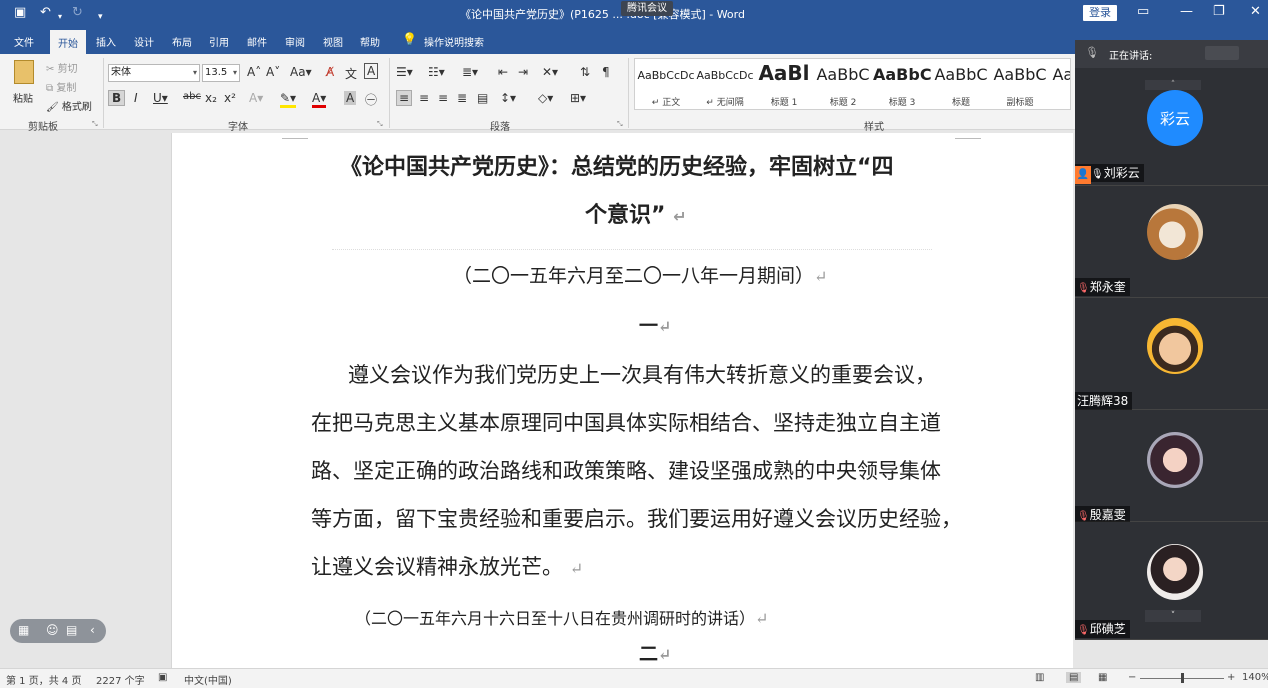  What do you see at coordinates (1020, 84) in the screenshot?
I see `style-subtitle: AaBbC 副标题` at bounding box center [1020, 84].